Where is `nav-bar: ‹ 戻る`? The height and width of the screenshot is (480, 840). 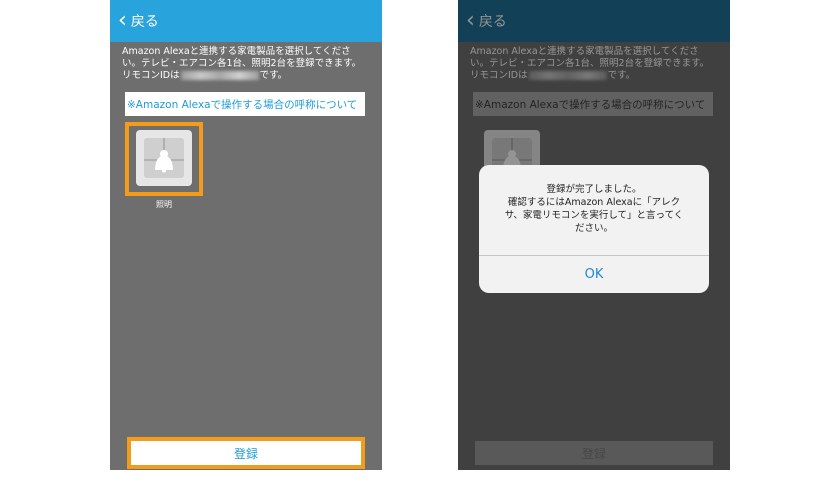
nav-bar: ‹ 戻る is located at coordinates (246, 21).